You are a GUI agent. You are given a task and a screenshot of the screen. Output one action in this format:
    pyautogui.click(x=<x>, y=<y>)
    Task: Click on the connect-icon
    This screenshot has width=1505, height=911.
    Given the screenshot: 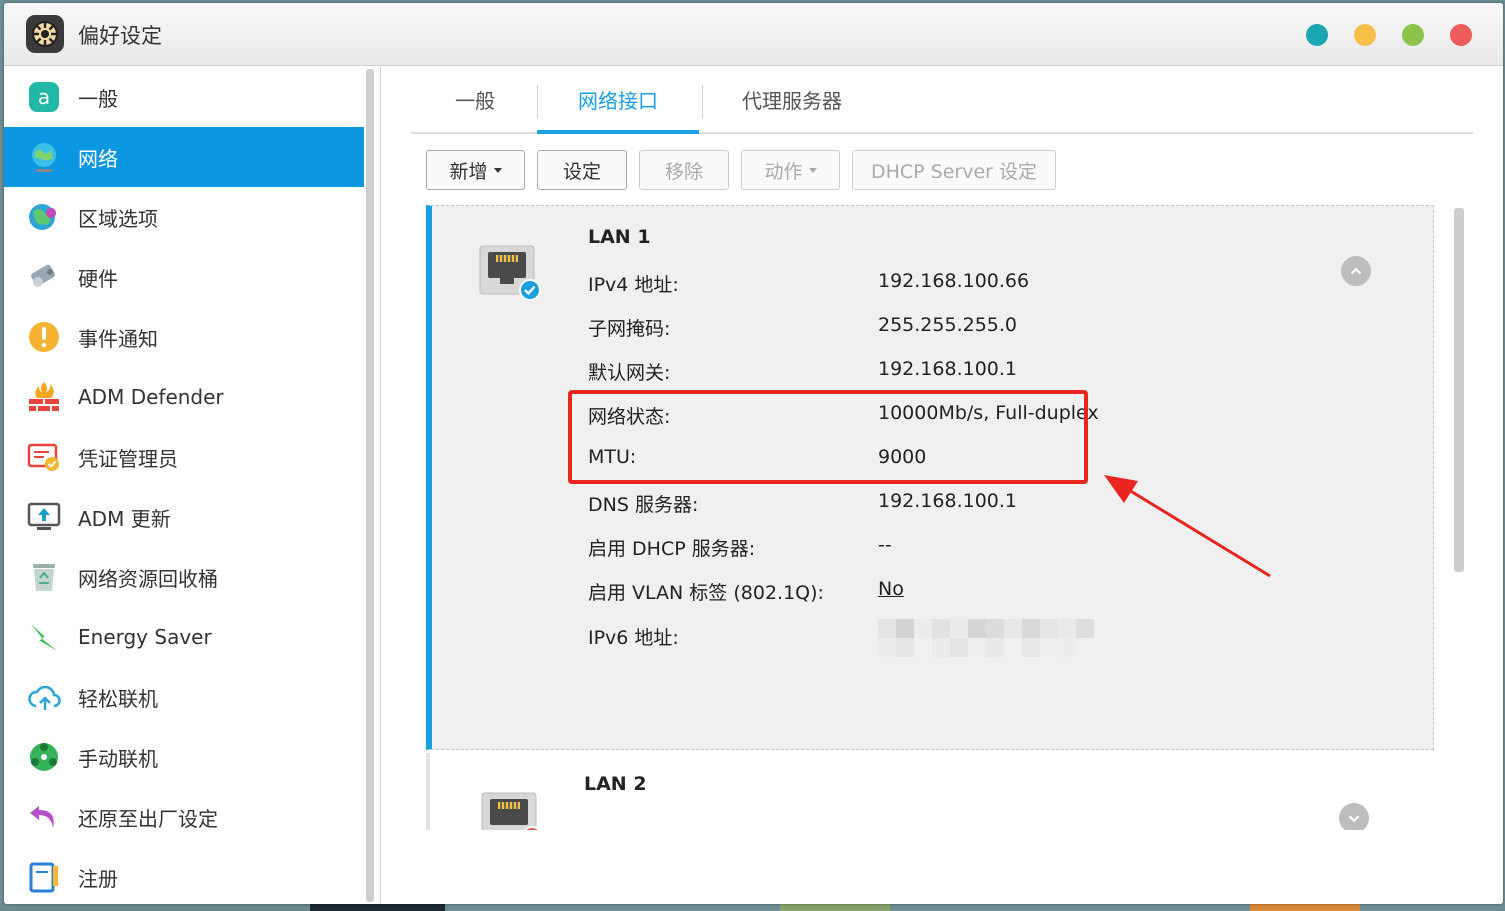 What is the action you would take?
    pyautogui.click(x=44, y=757)
    